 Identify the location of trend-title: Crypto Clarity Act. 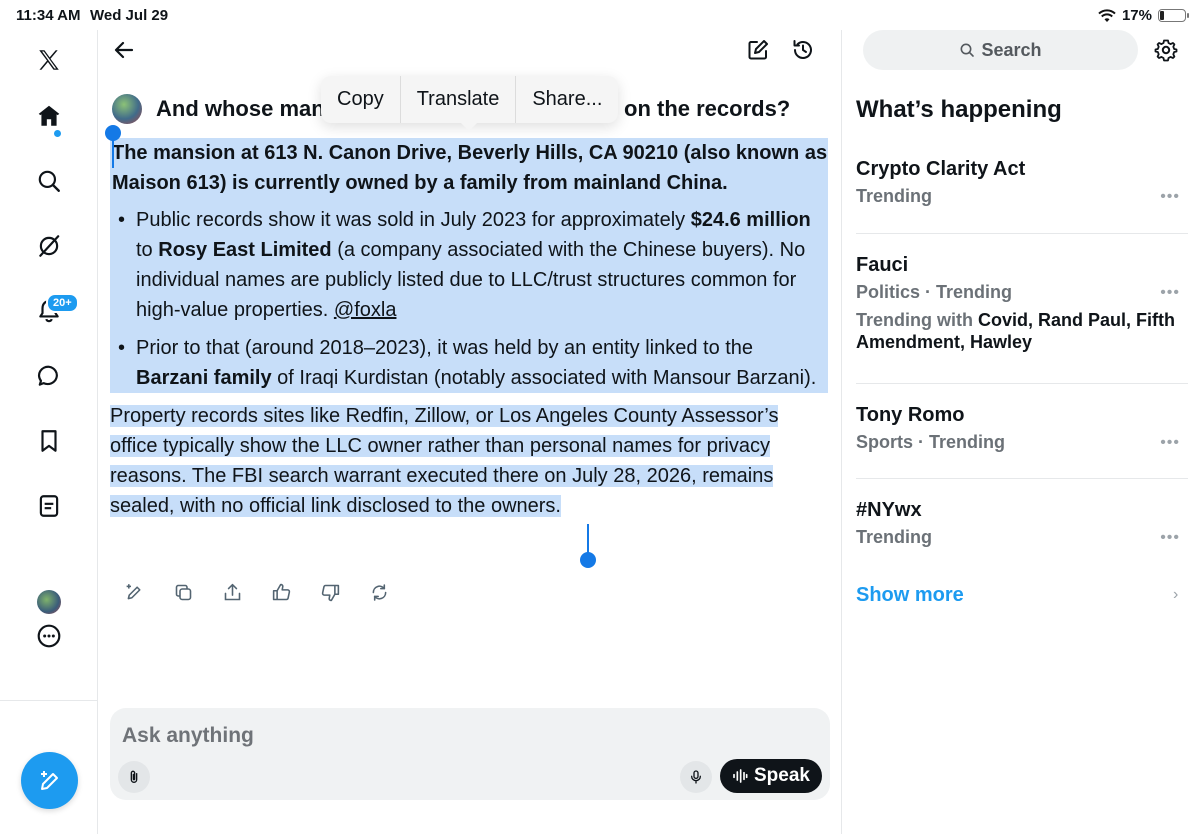
(941, 169).